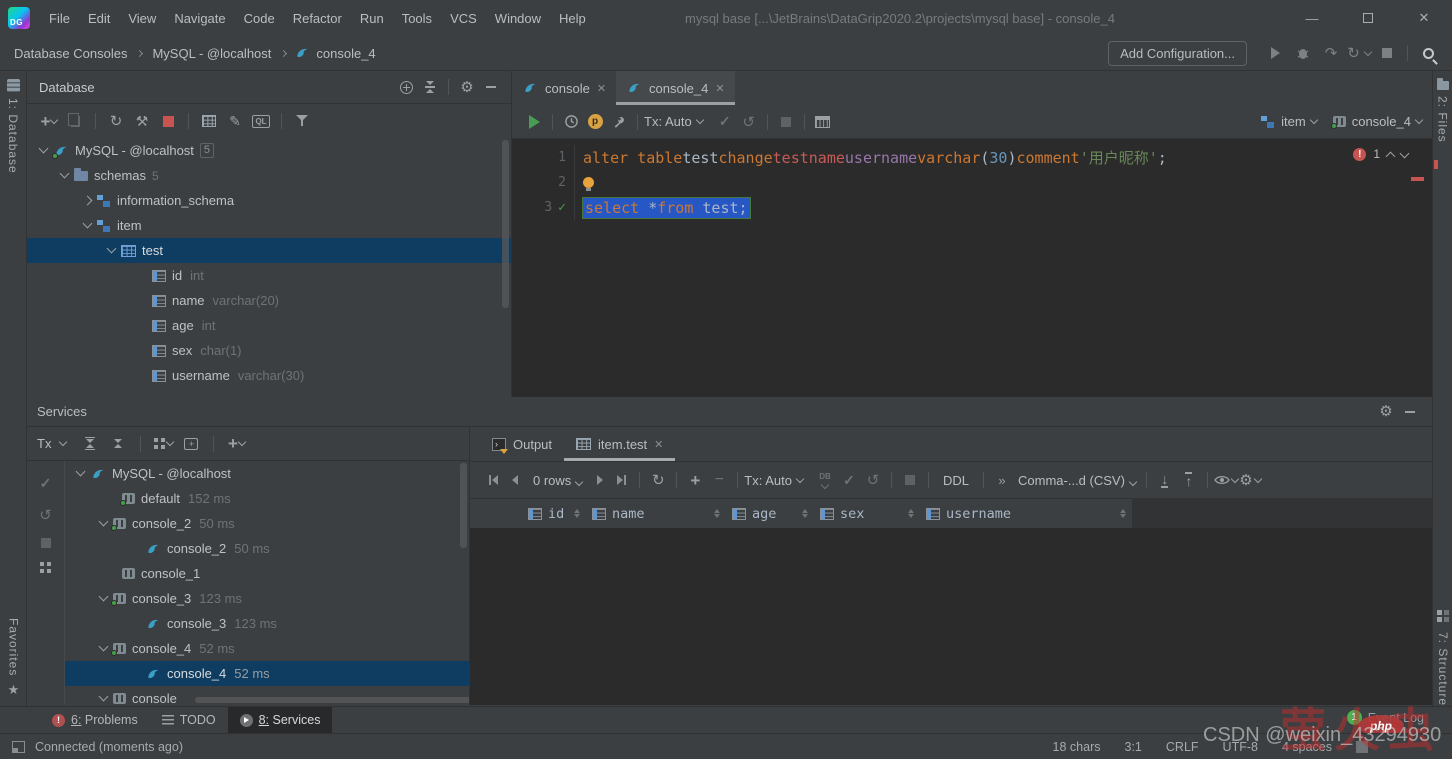  What do you see at coordinates (269, 175) in the screenshot?
I see `tree-item-schemas: schemas 5` at bounding box center [269, 175].